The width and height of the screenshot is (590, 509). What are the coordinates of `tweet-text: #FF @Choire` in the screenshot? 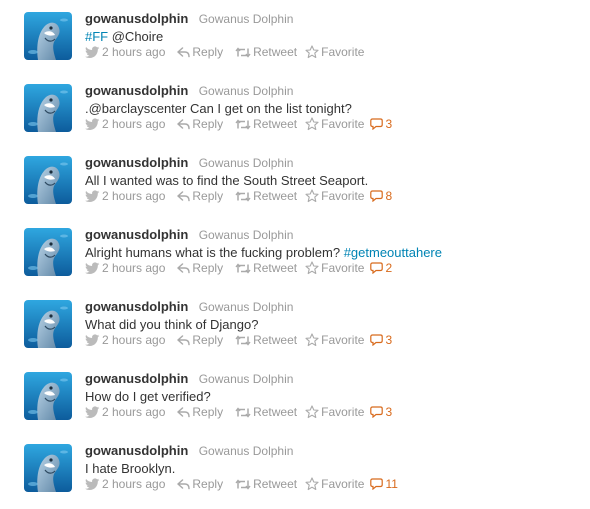 It's located at (124, 36).